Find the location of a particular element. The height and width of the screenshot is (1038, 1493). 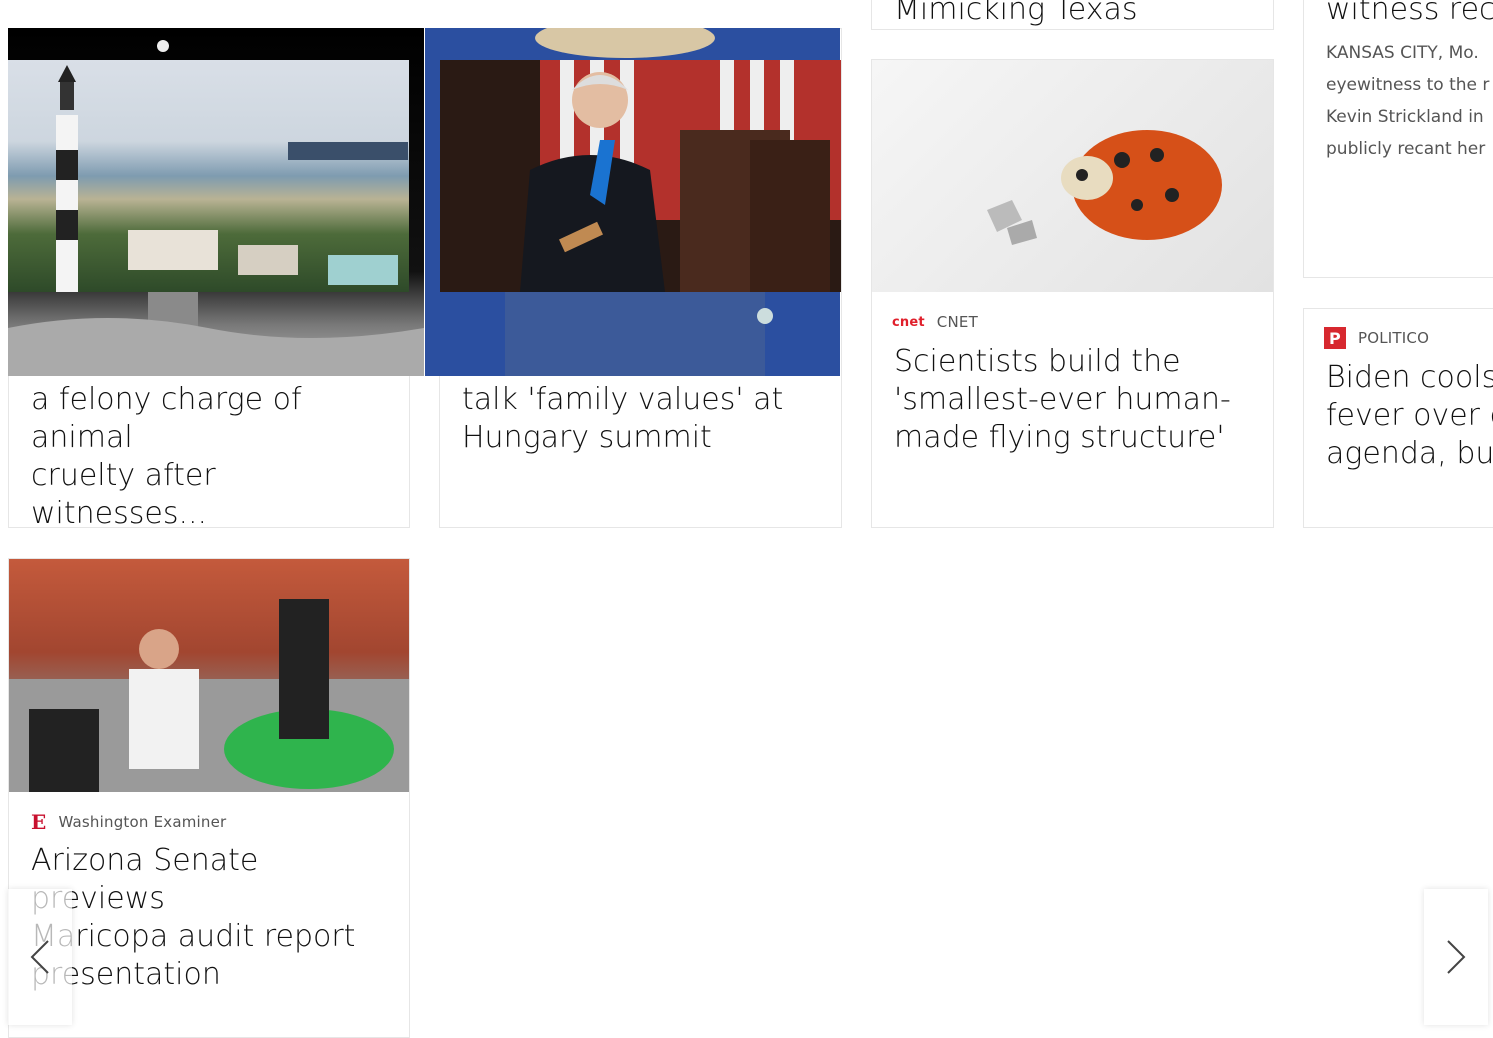

card-source: E Washington Examiner is located at coordinates (128, 822).